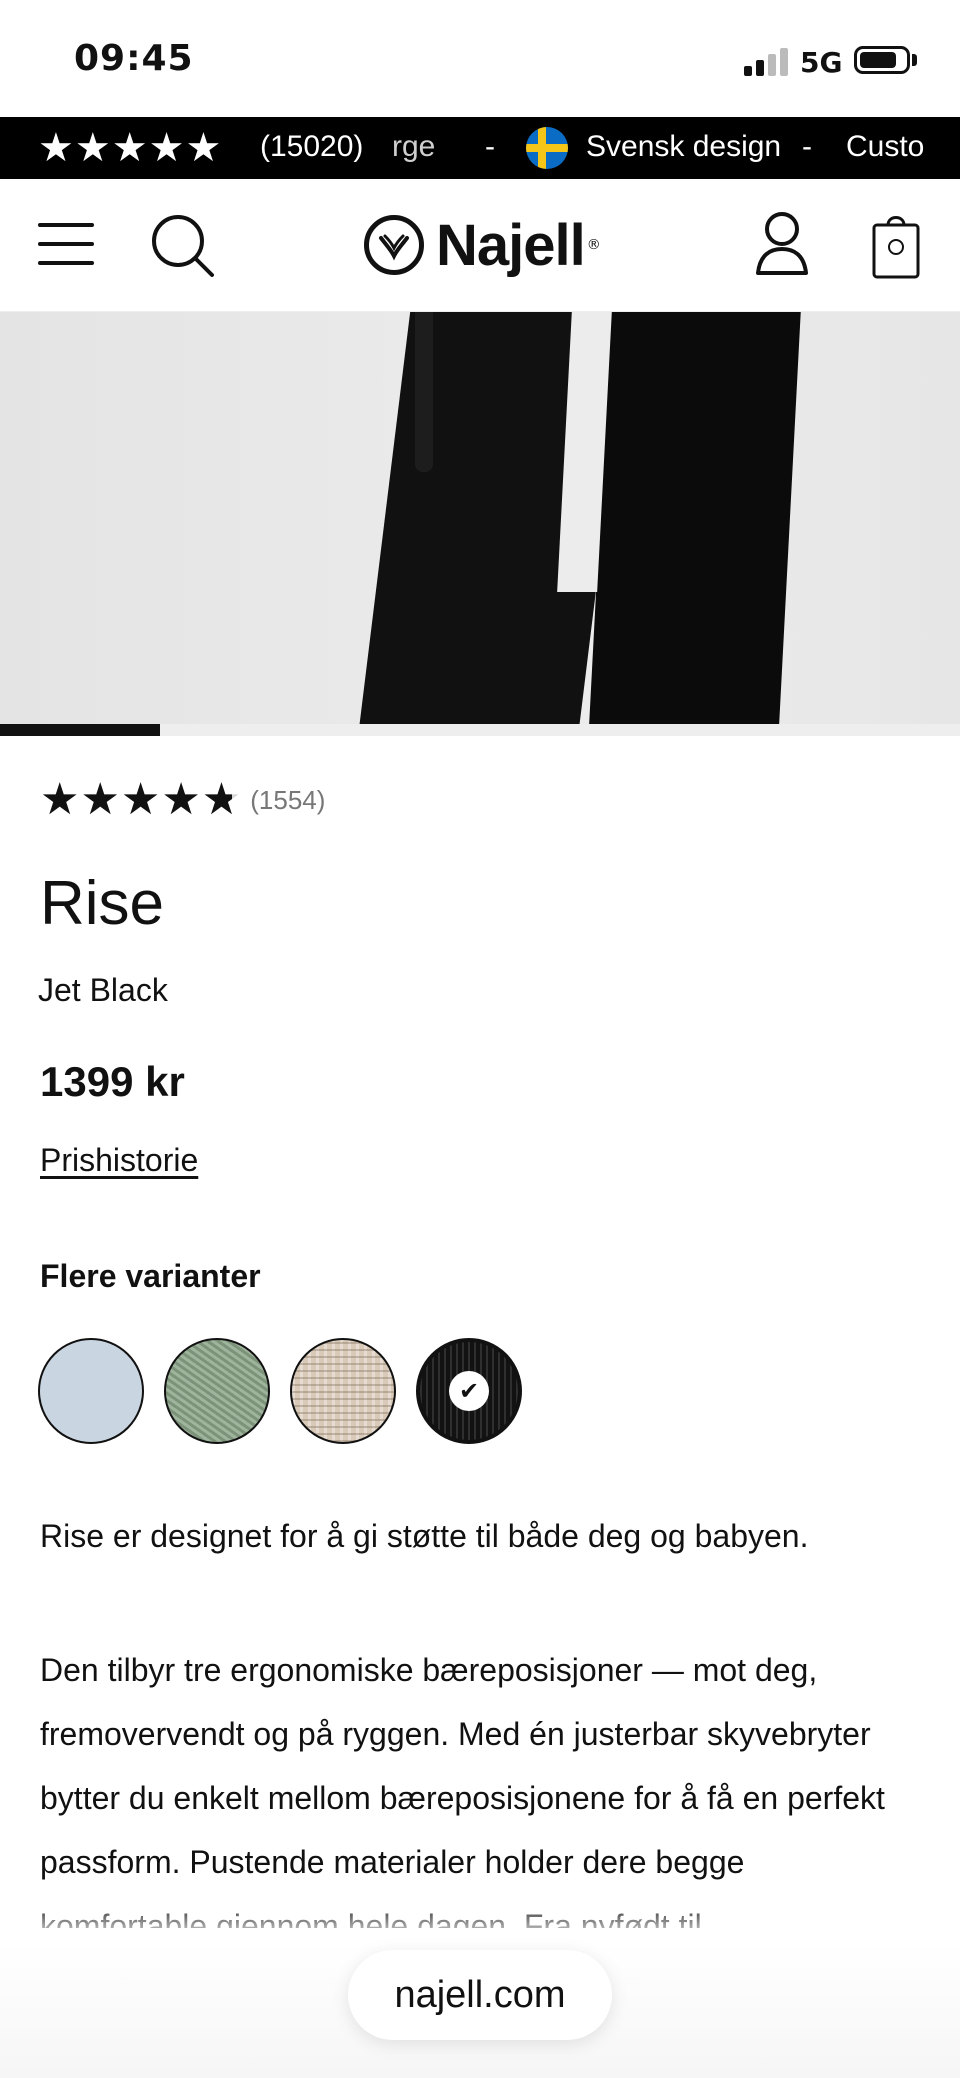 The height and width of the screenshot is (2078, 960). I want to click on rating-stars-filled: ★★★★★, so click(136, 800).